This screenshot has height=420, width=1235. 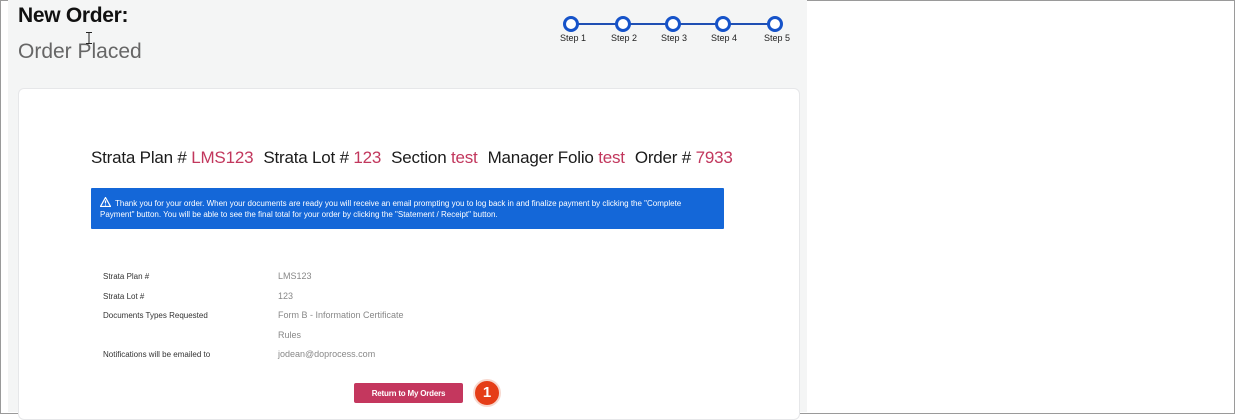 What do you see at coordinates (775, 24) in the screenshot?
I see `step-5-dot` at bounding box center [775, 24].